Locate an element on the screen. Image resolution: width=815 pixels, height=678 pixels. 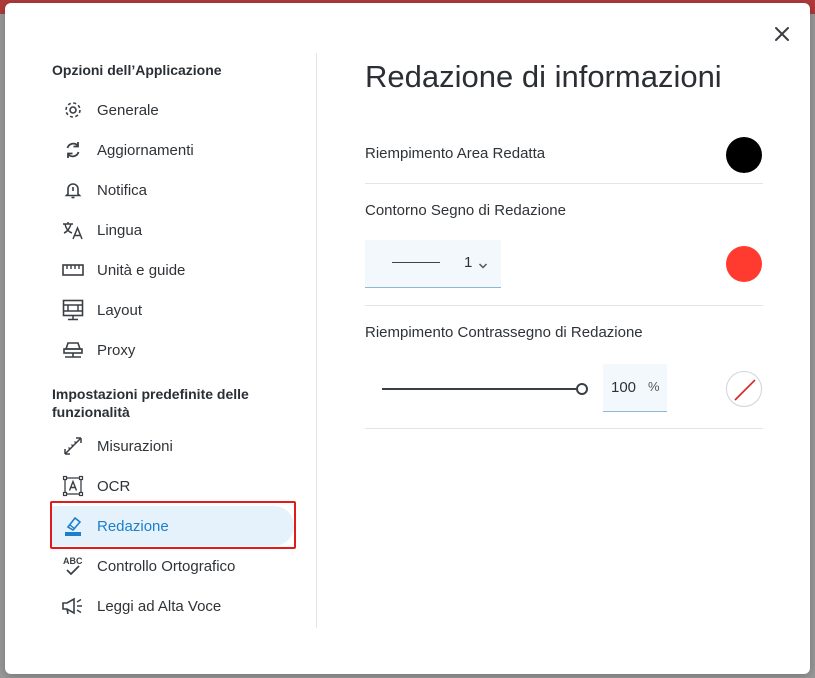
sidebar-divider is located at coordinates (316, 340).